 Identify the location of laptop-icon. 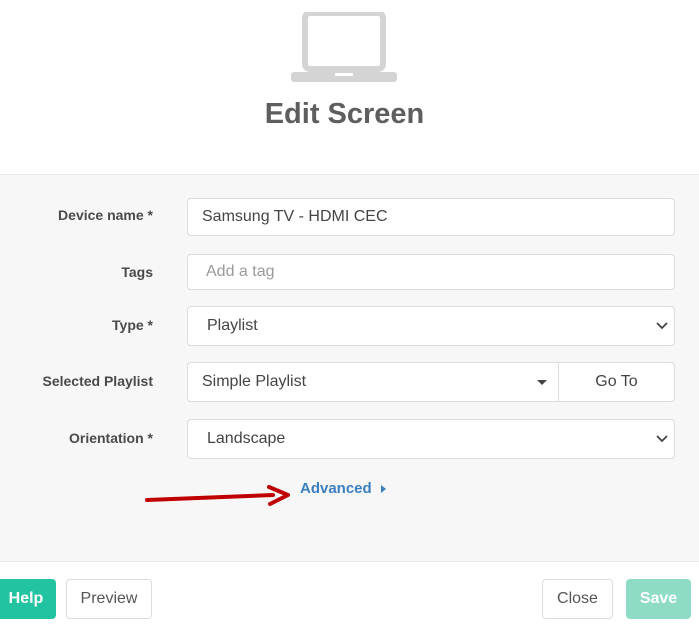
(344, 47).